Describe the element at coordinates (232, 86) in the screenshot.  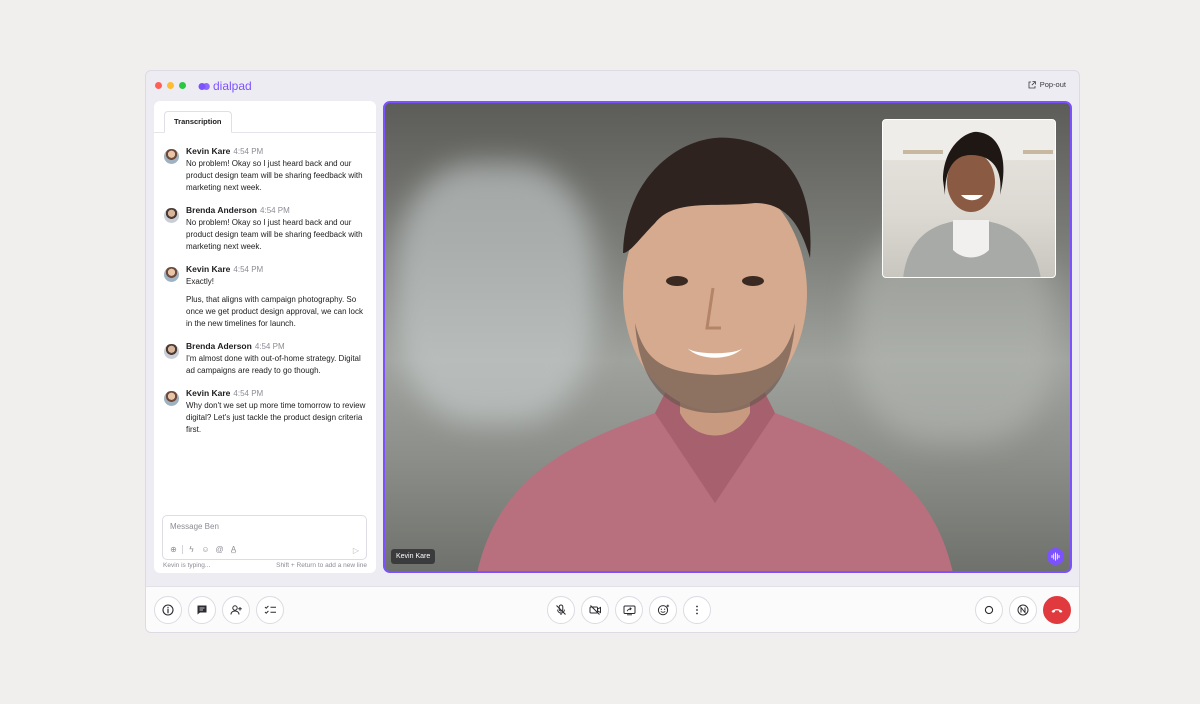
I see `brand-name: dialpad` at that location.